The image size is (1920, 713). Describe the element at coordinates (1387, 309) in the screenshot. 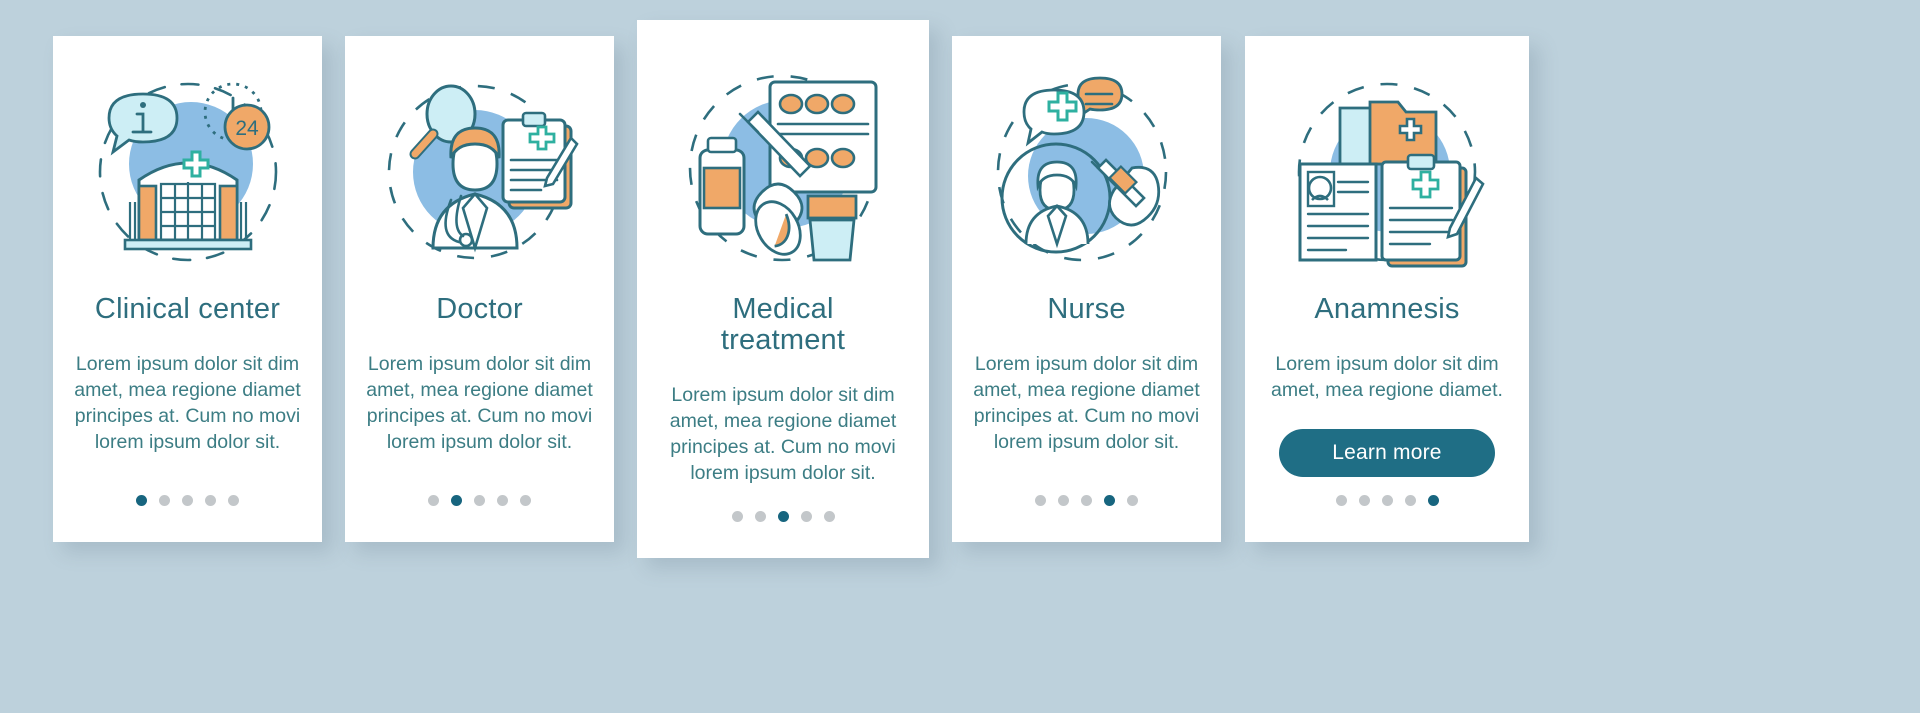

I see `card-title: Anamnesis` at that location.